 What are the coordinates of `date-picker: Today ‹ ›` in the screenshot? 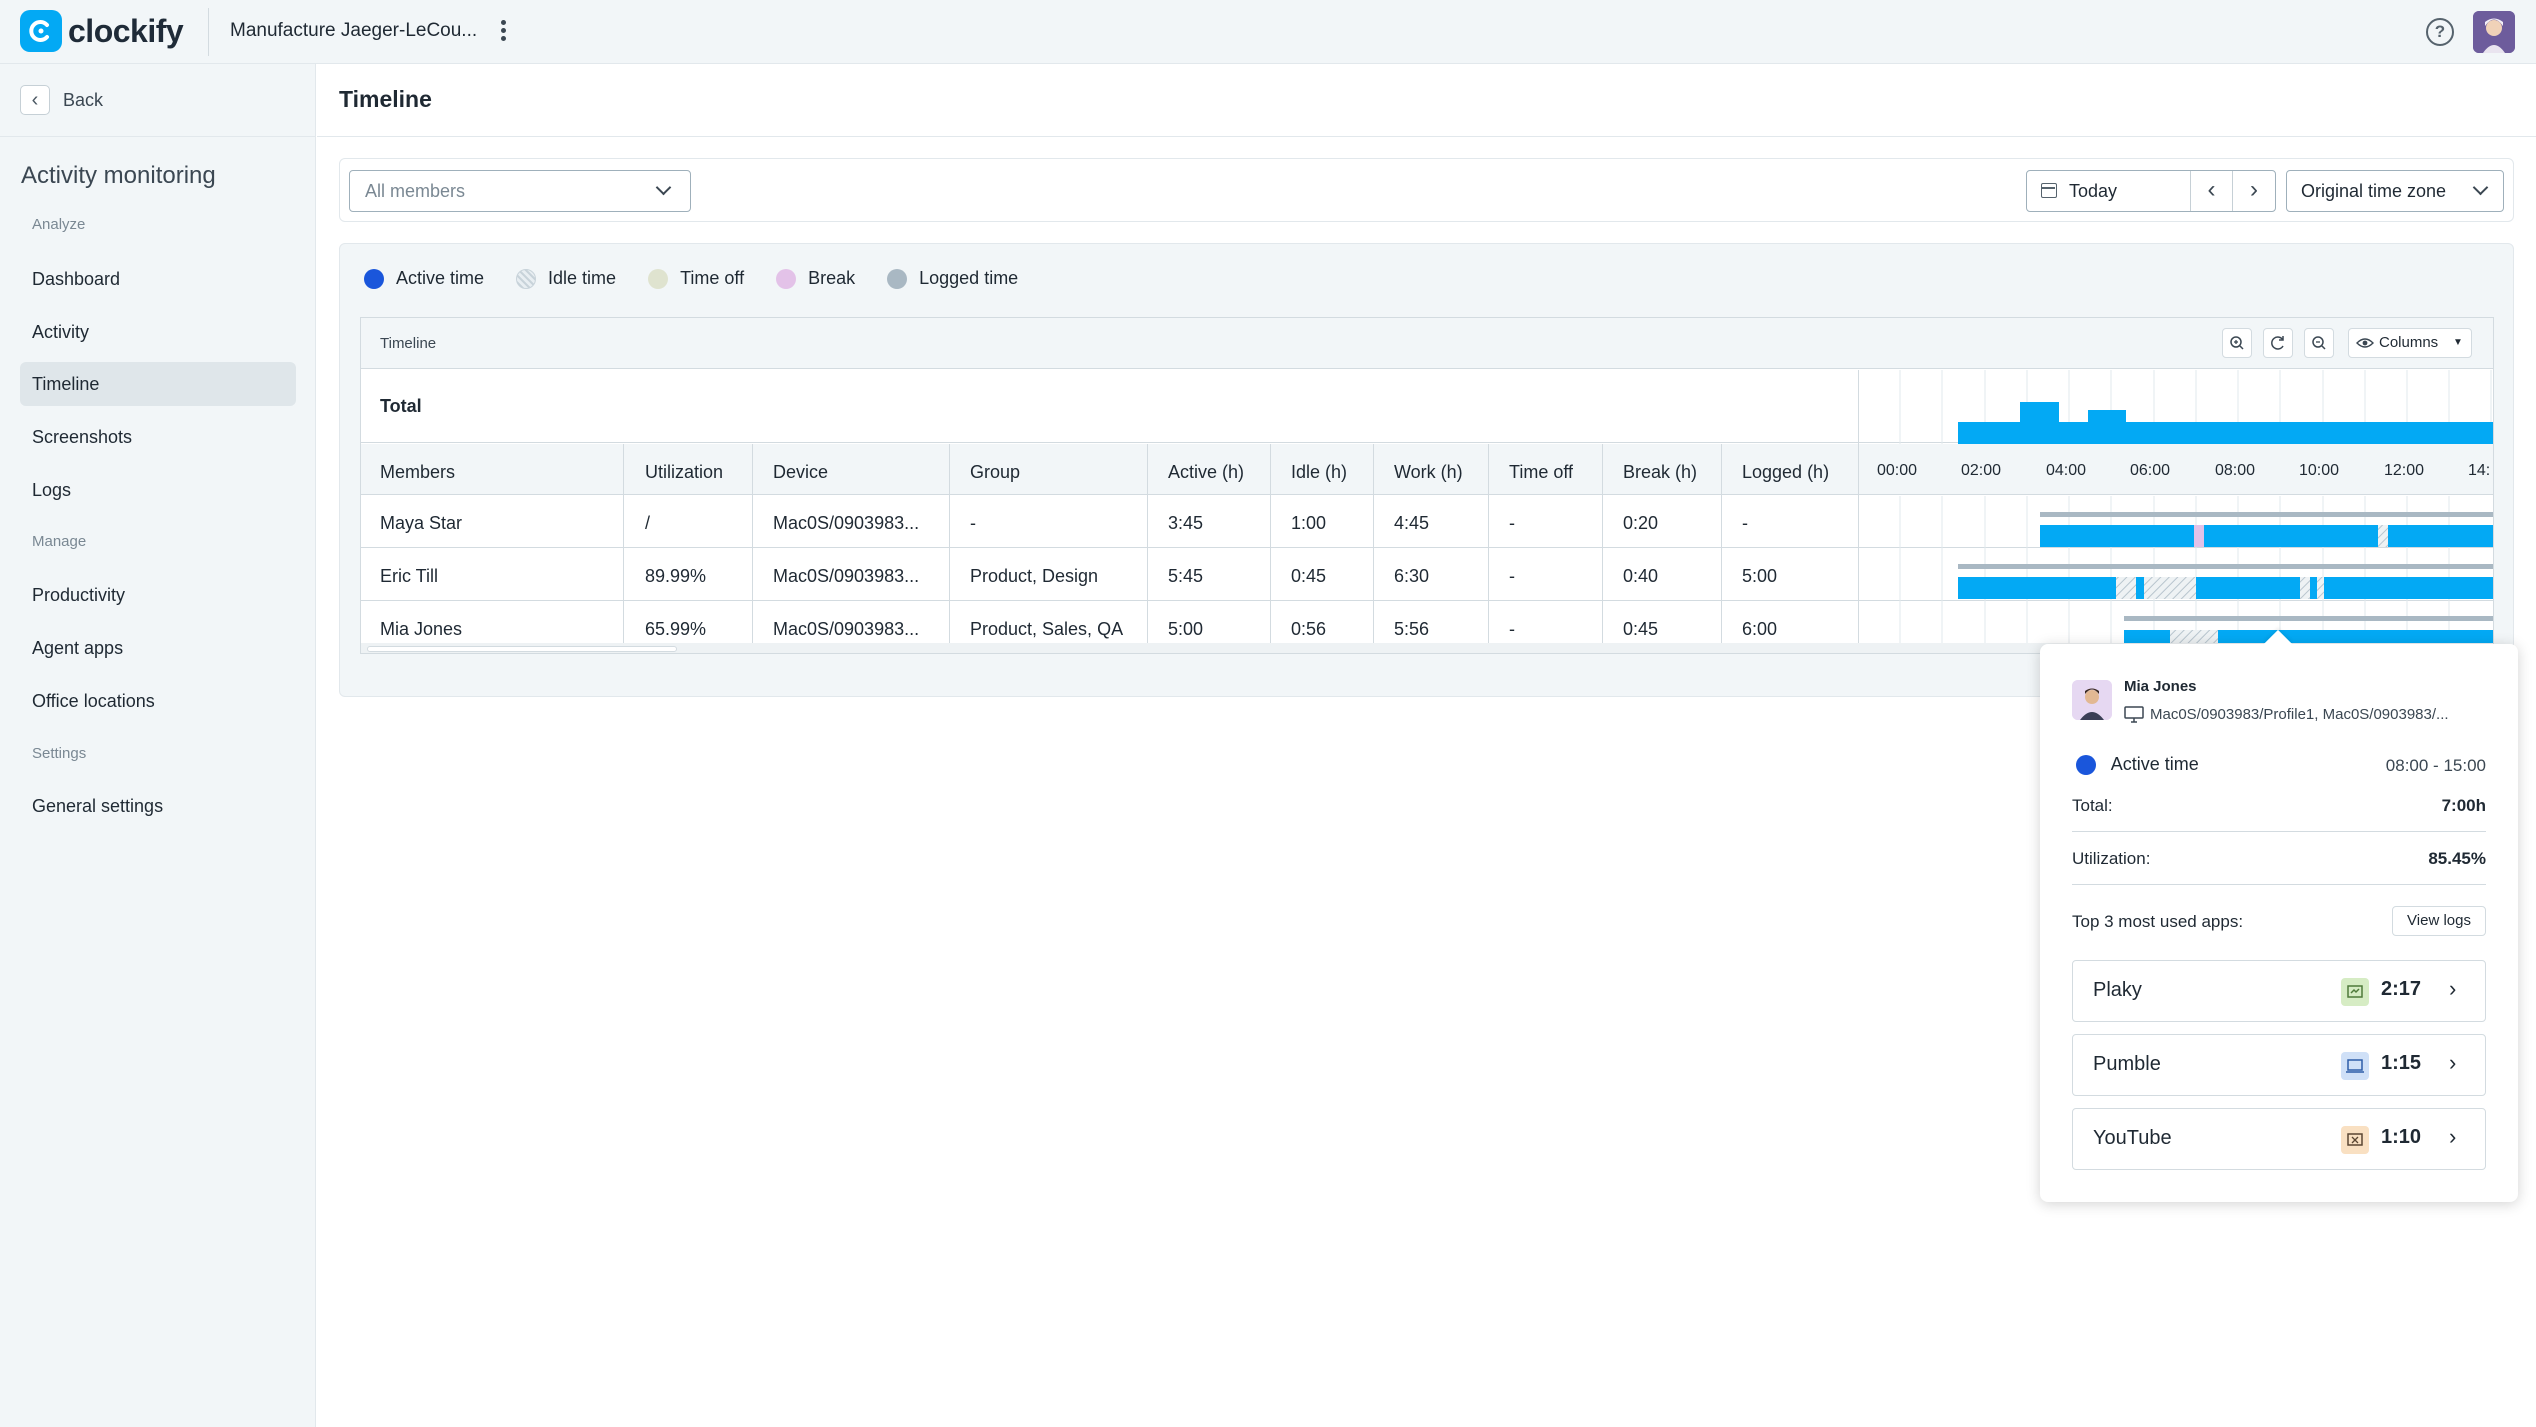 It's located at (2151, 191).